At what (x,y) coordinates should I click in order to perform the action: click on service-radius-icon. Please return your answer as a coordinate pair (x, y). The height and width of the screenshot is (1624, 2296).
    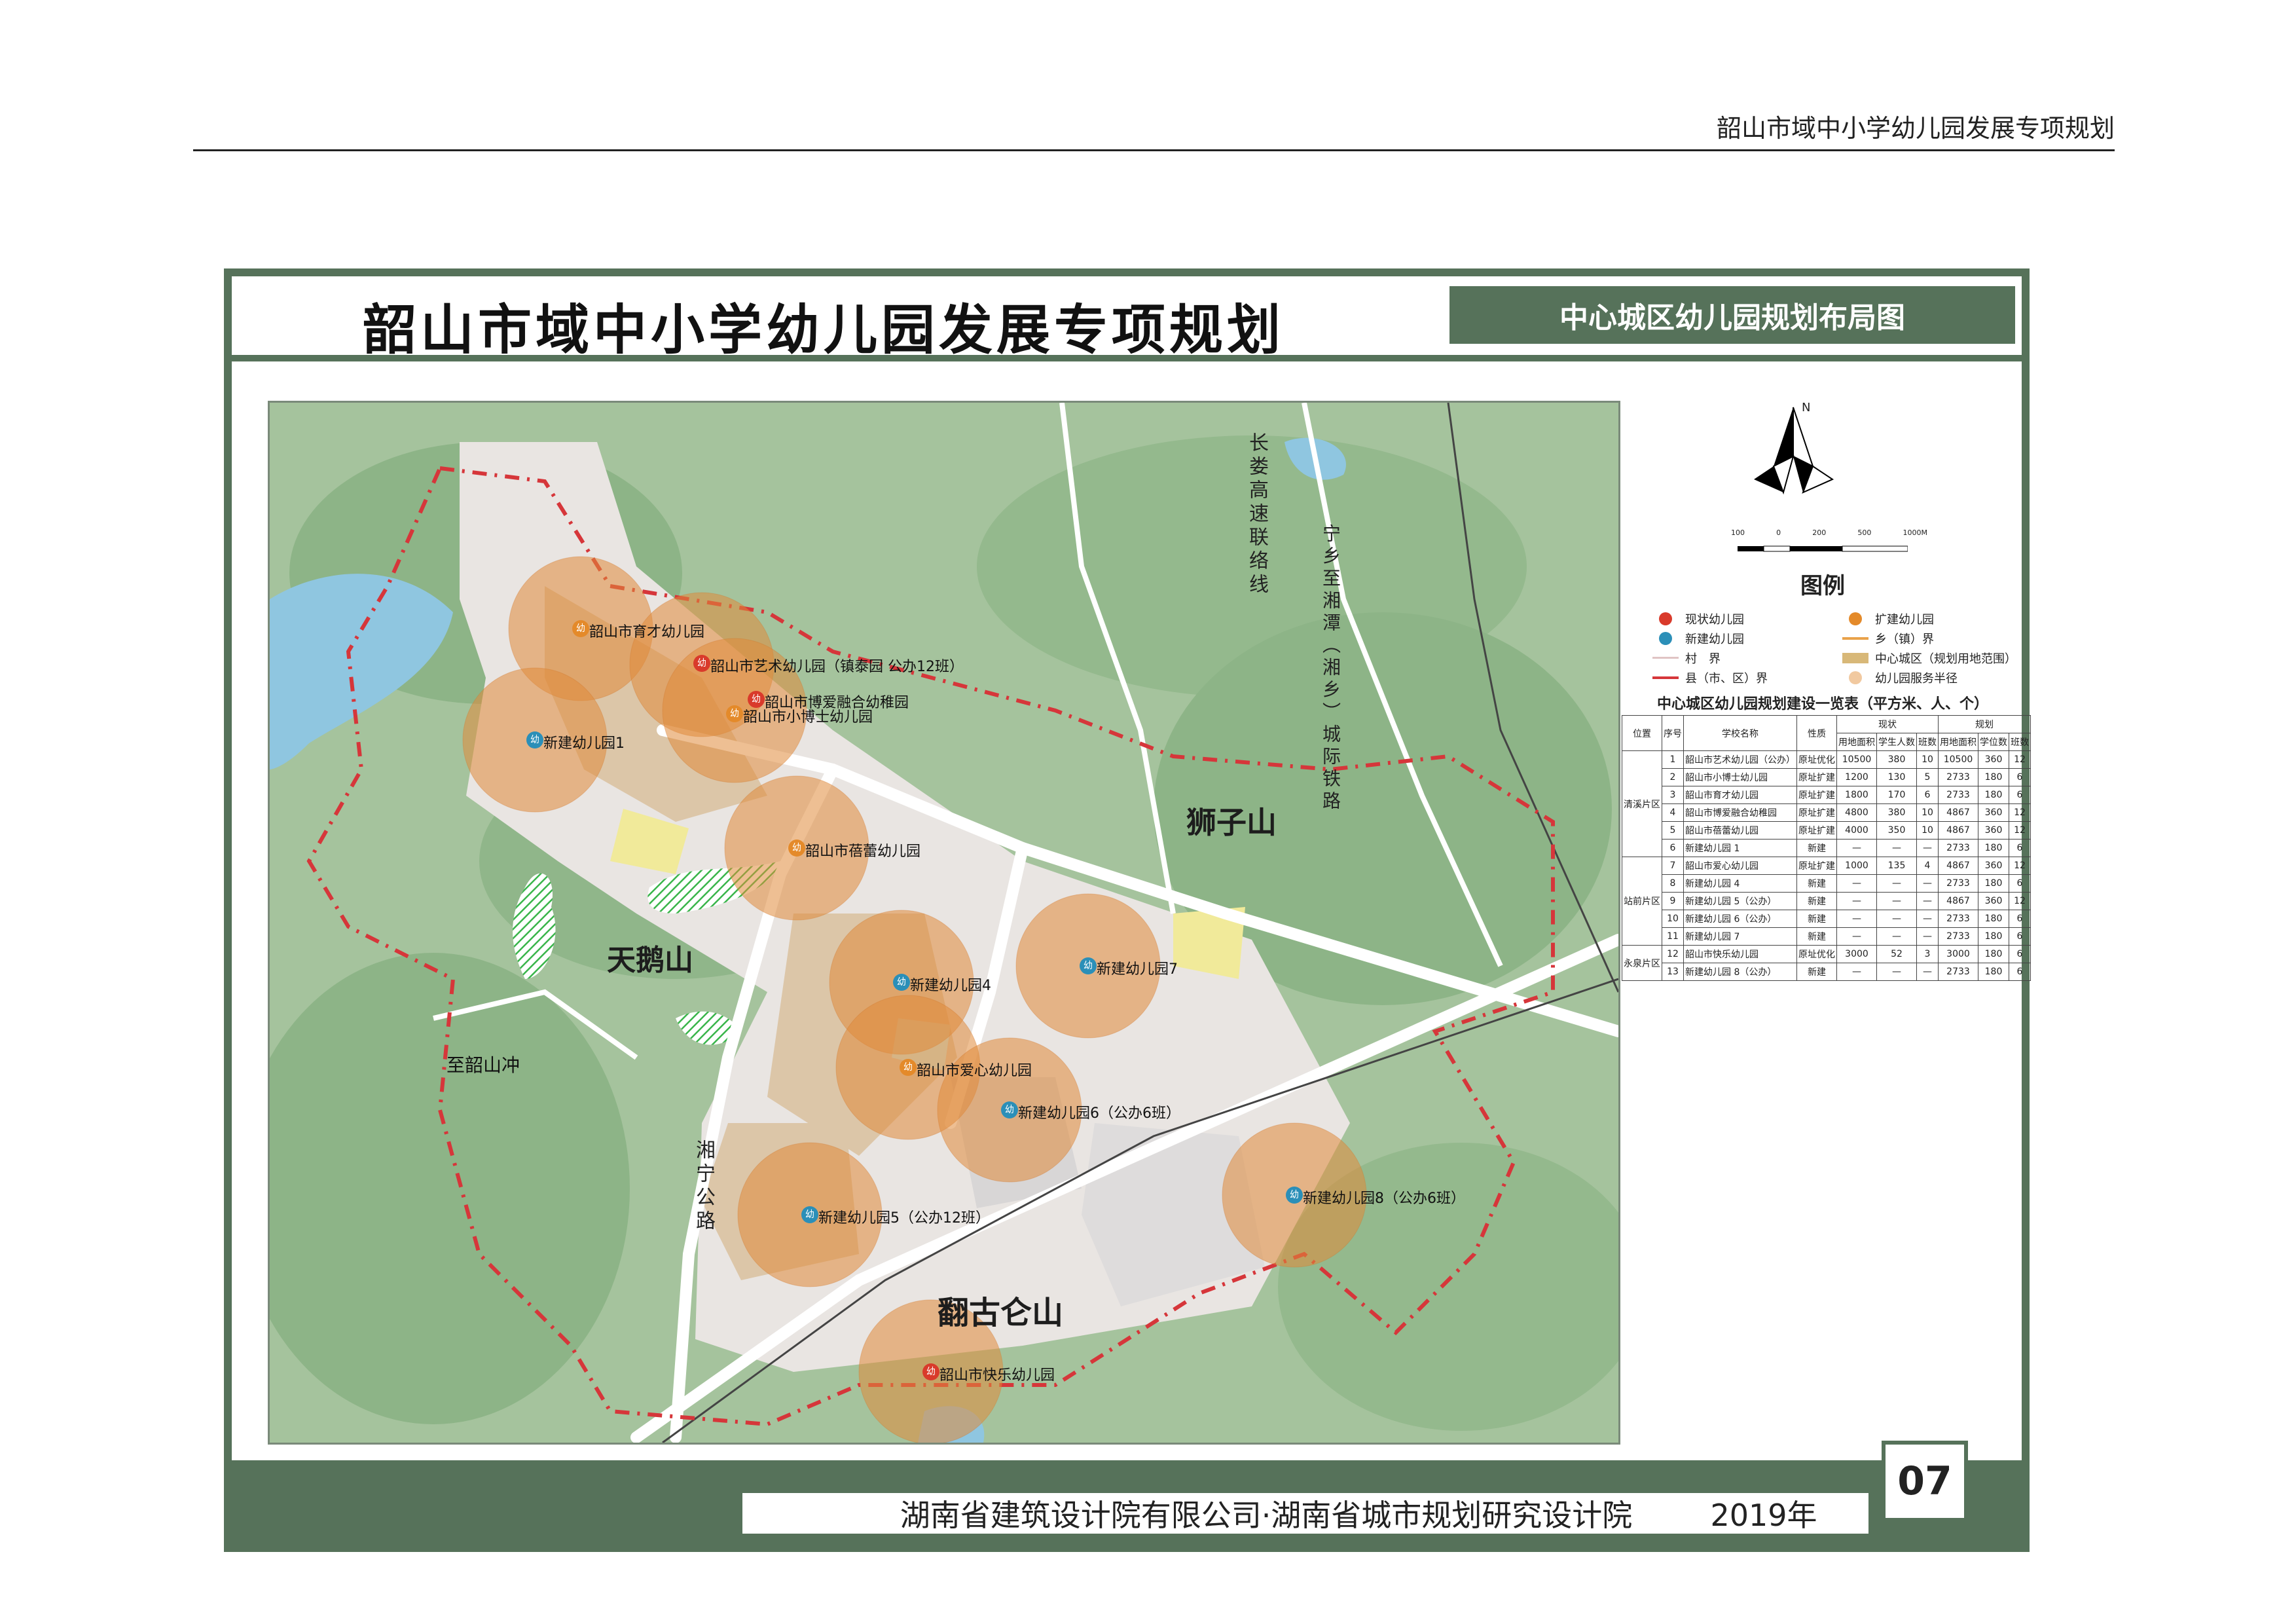
    Looking at the image, I should click on (1855, 677).